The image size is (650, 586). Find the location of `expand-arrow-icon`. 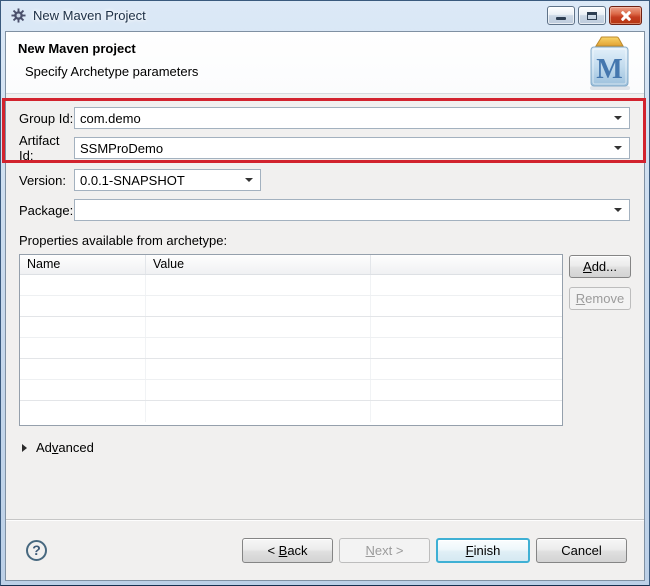

expand-arrow-icon is located at coordinates (24, 447).